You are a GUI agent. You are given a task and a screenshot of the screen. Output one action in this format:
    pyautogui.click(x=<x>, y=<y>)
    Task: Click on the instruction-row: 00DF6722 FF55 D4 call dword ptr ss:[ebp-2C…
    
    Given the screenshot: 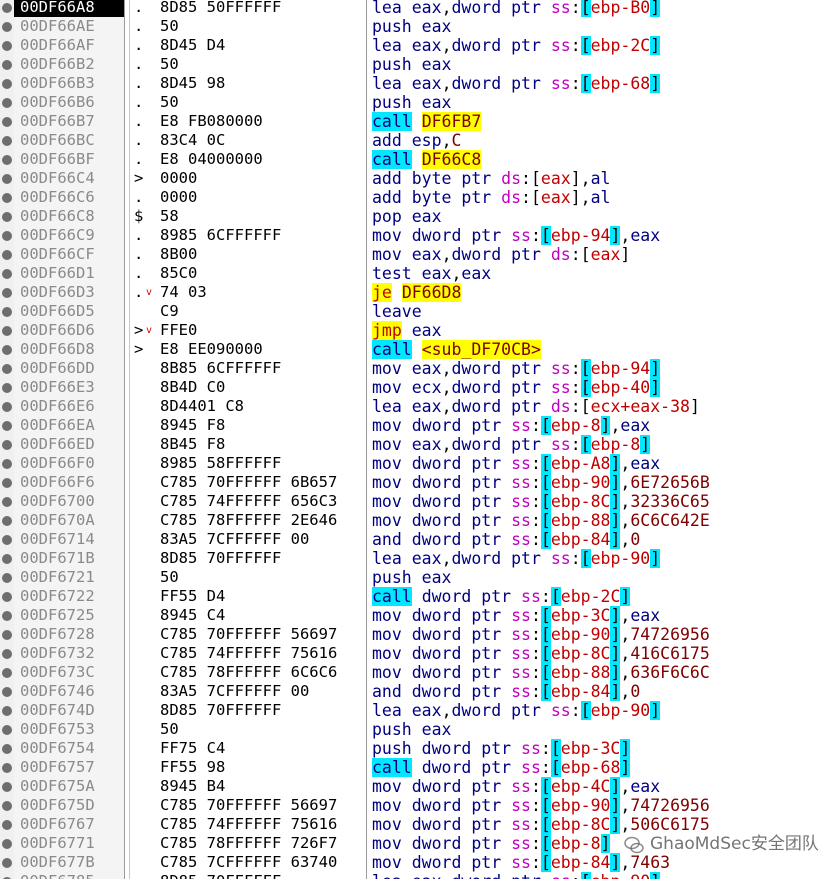 What is the action you would take?
    pyautogui.click(x=418, y=596)
    